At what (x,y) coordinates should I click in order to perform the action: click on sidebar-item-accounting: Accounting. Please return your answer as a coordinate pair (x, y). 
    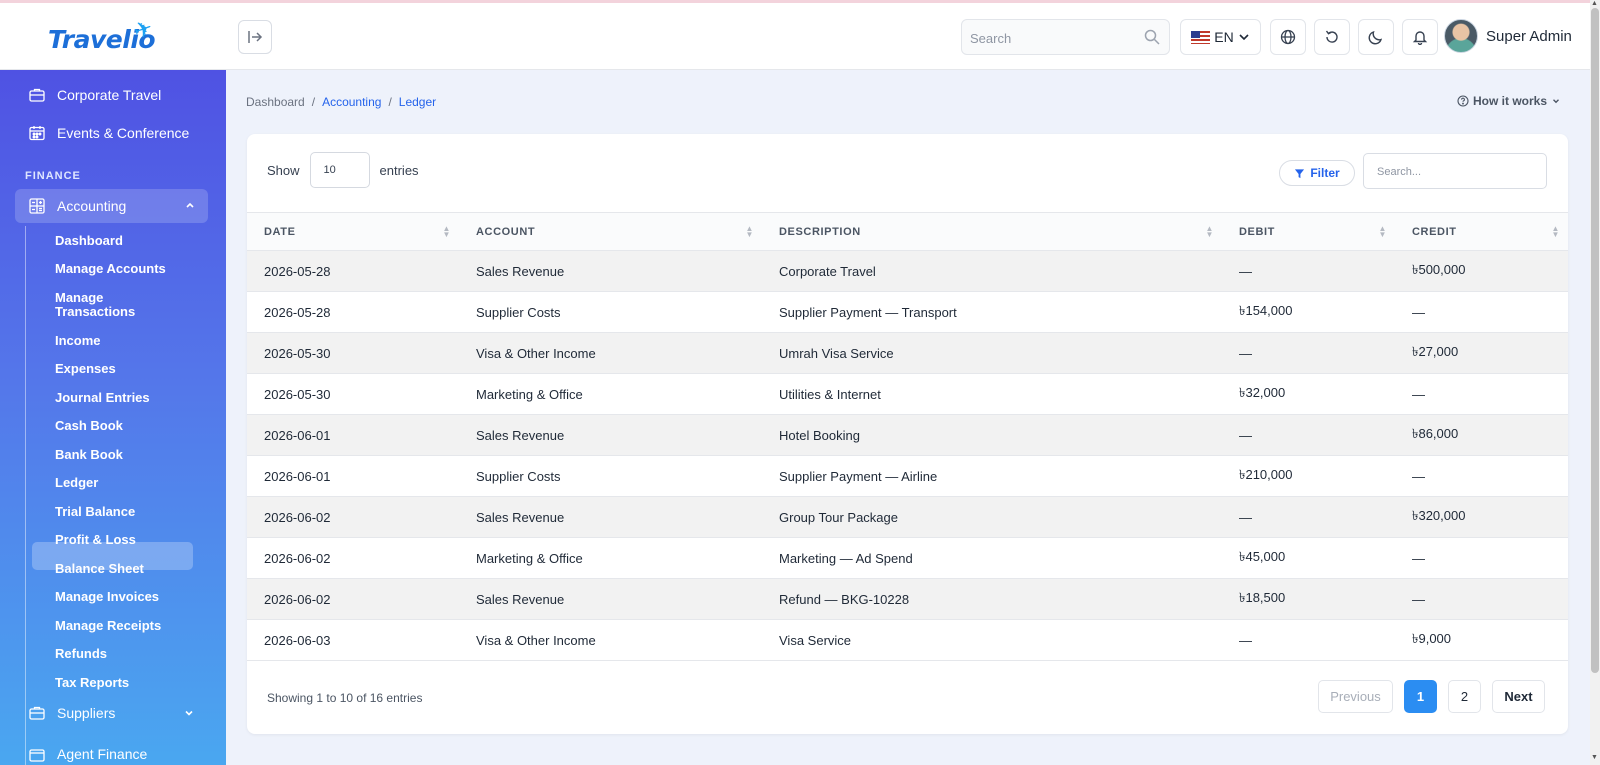
    Looking at the image, I should click on (111, 206).